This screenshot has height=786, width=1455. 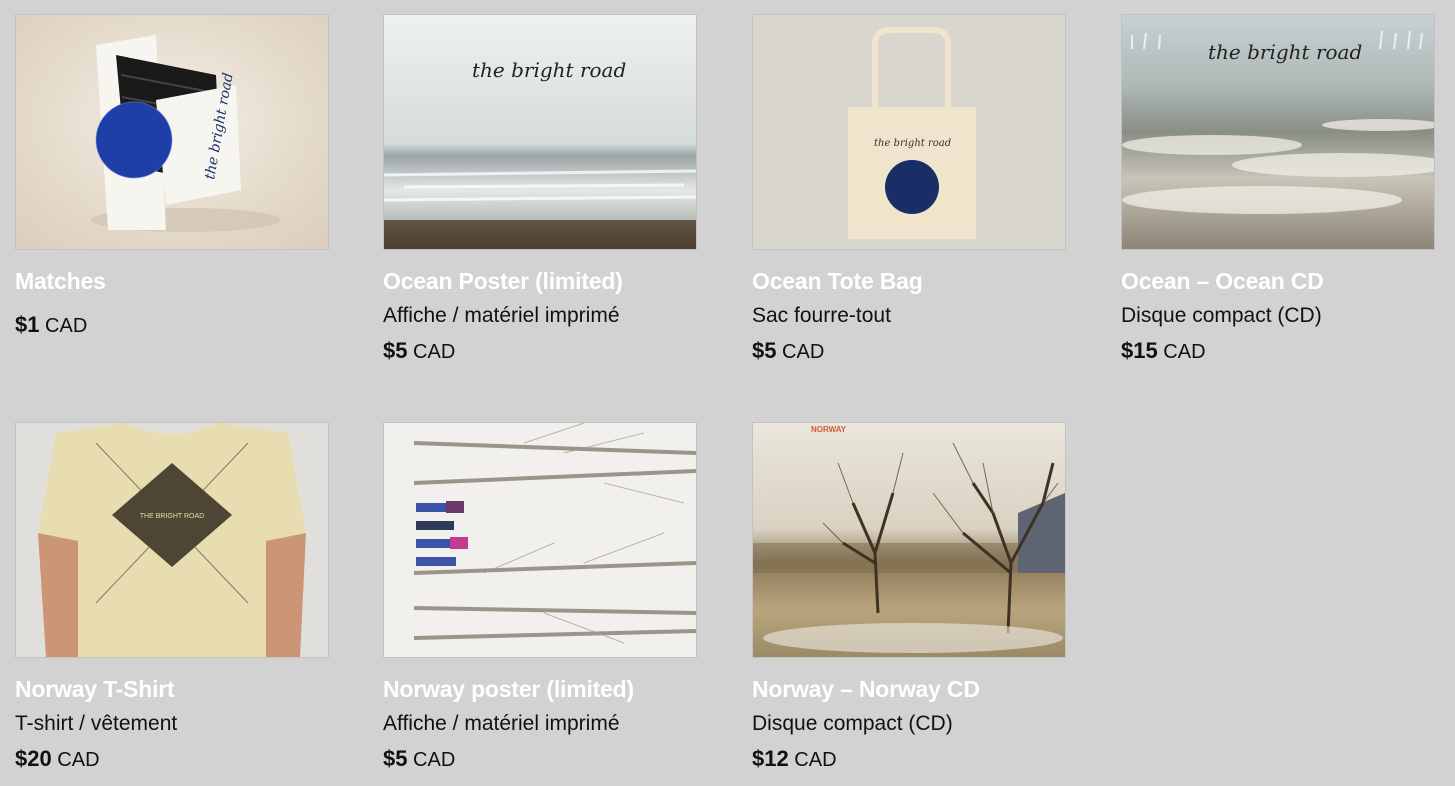 I want to click on cd-handwriting: the bright road, so click(x=1285, y=52).